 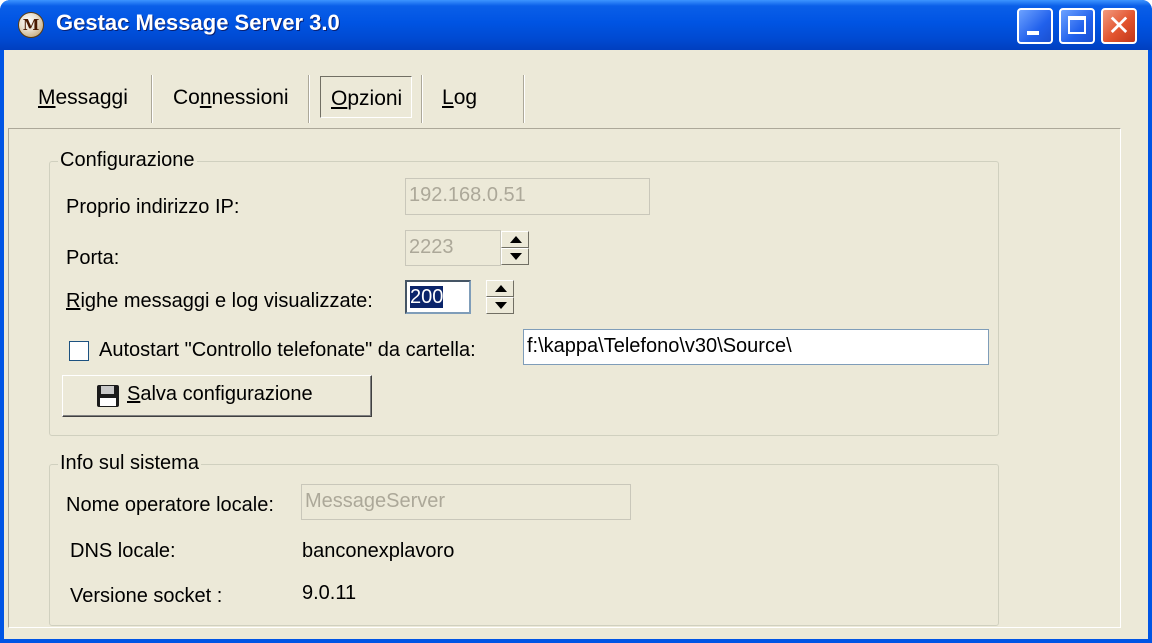 What do you see at coordinates (1033, 33) in the screenshot?
I see `minimize-icon` at bounding box center [1033, 33].